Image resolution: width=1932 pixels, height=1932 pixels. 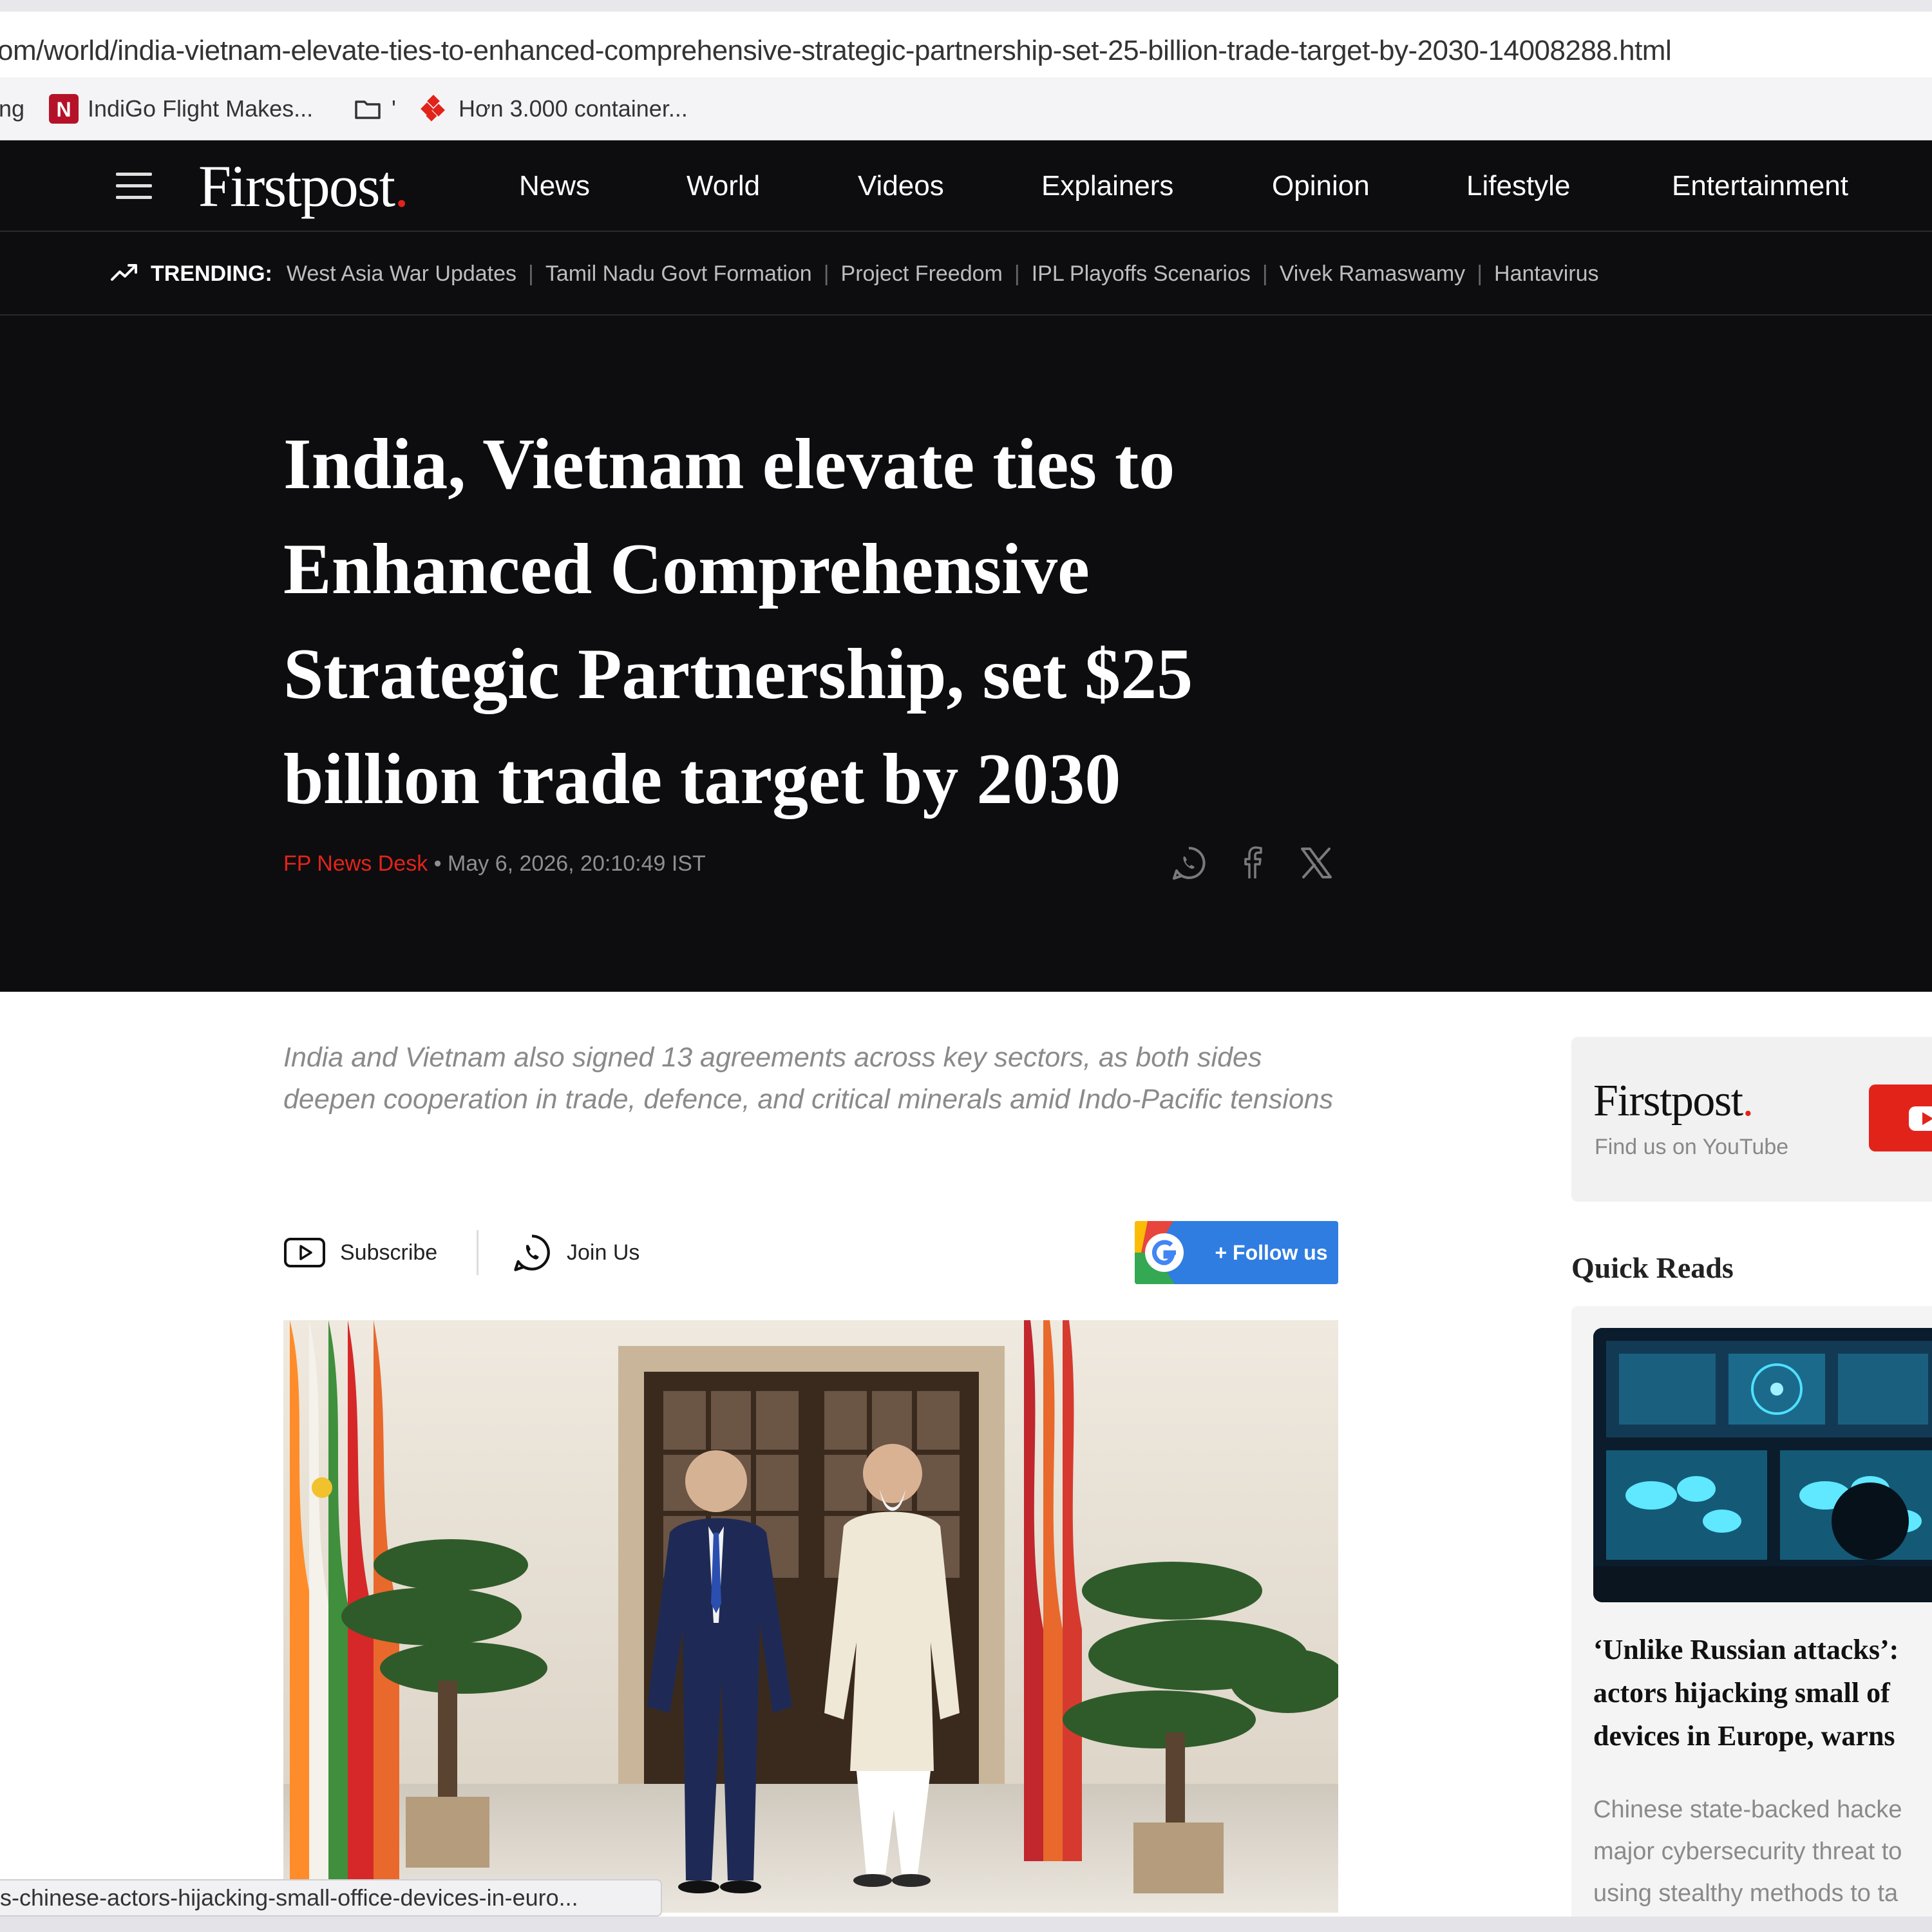 I want to click on n-logo-icon: N, so click(x=64, y=109).